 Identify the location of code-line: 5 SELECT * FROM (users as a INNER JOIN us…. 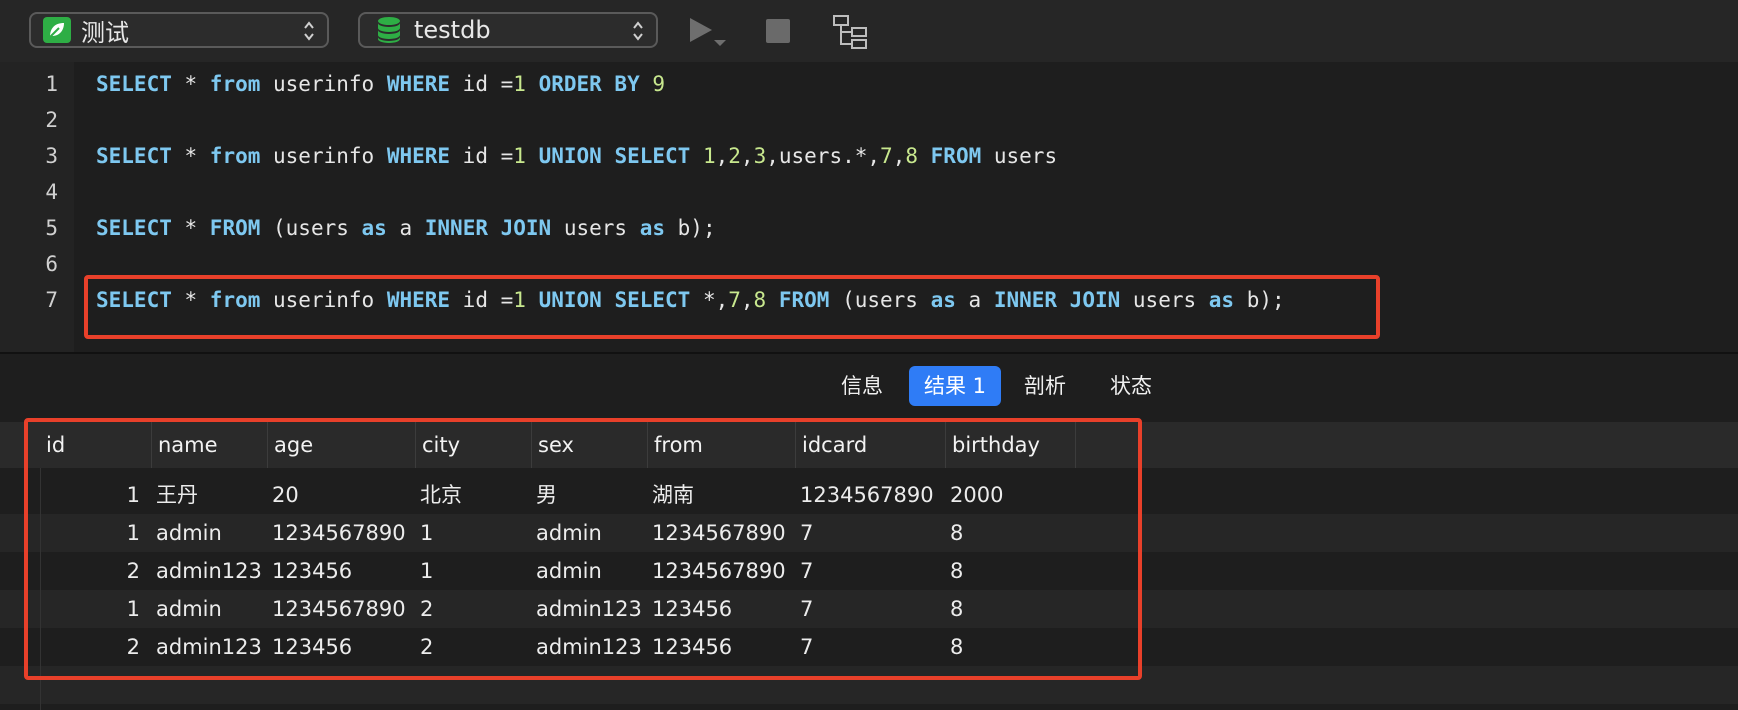
(869, 228).